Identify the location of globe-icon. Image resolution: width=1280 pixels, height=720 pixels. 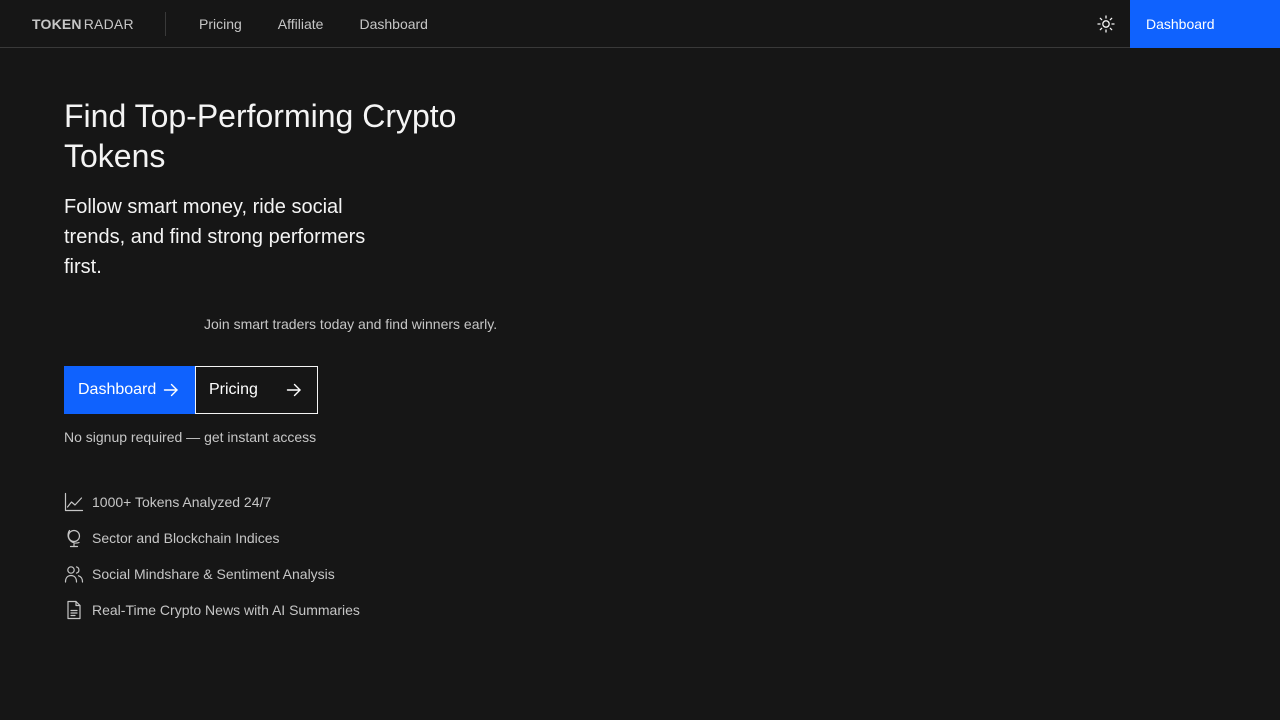
(74, 538).